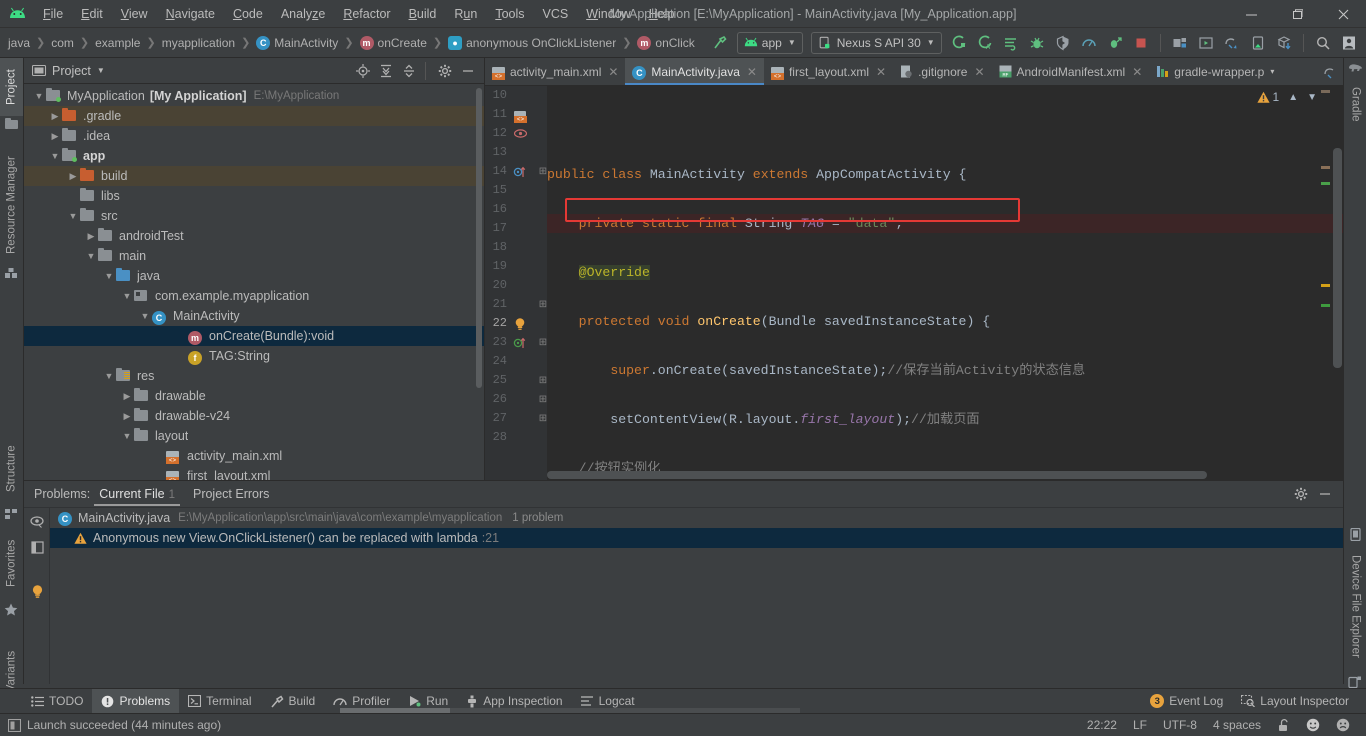 The image size is (1366, 736). Describe the element at coordinates (363, 71) in the screenshot. I see `locate-icon` at that location.